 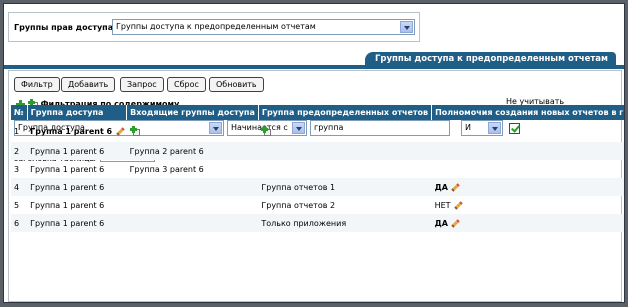 I want to click on row-number: 1, so click(x=17, y=131).